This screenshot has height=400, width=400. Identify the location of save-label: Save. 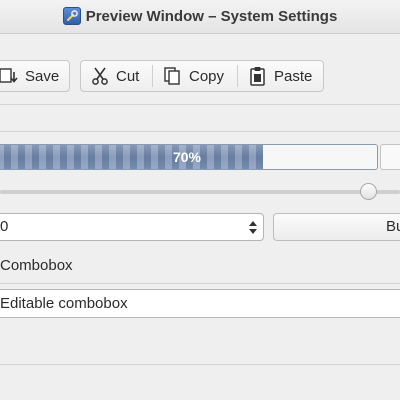
(42, 76).